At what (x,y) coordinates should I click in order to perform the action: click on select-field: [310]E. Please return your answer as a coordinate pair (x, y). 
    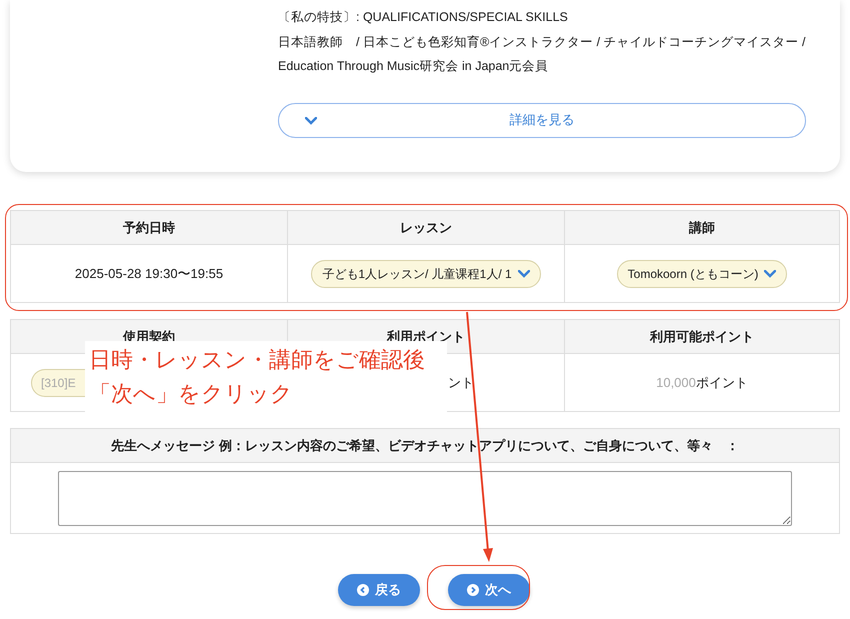
    Looking at the image, I should click on (58, 382).